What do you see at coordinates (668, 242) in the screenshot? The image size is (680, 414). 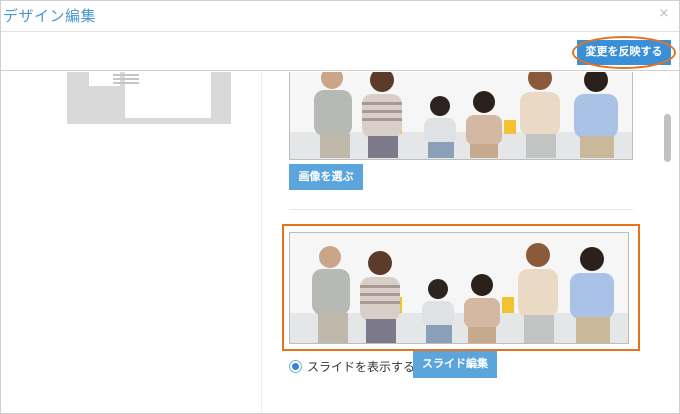 I see `content-scrollbar` at bounding box center [668, 242].